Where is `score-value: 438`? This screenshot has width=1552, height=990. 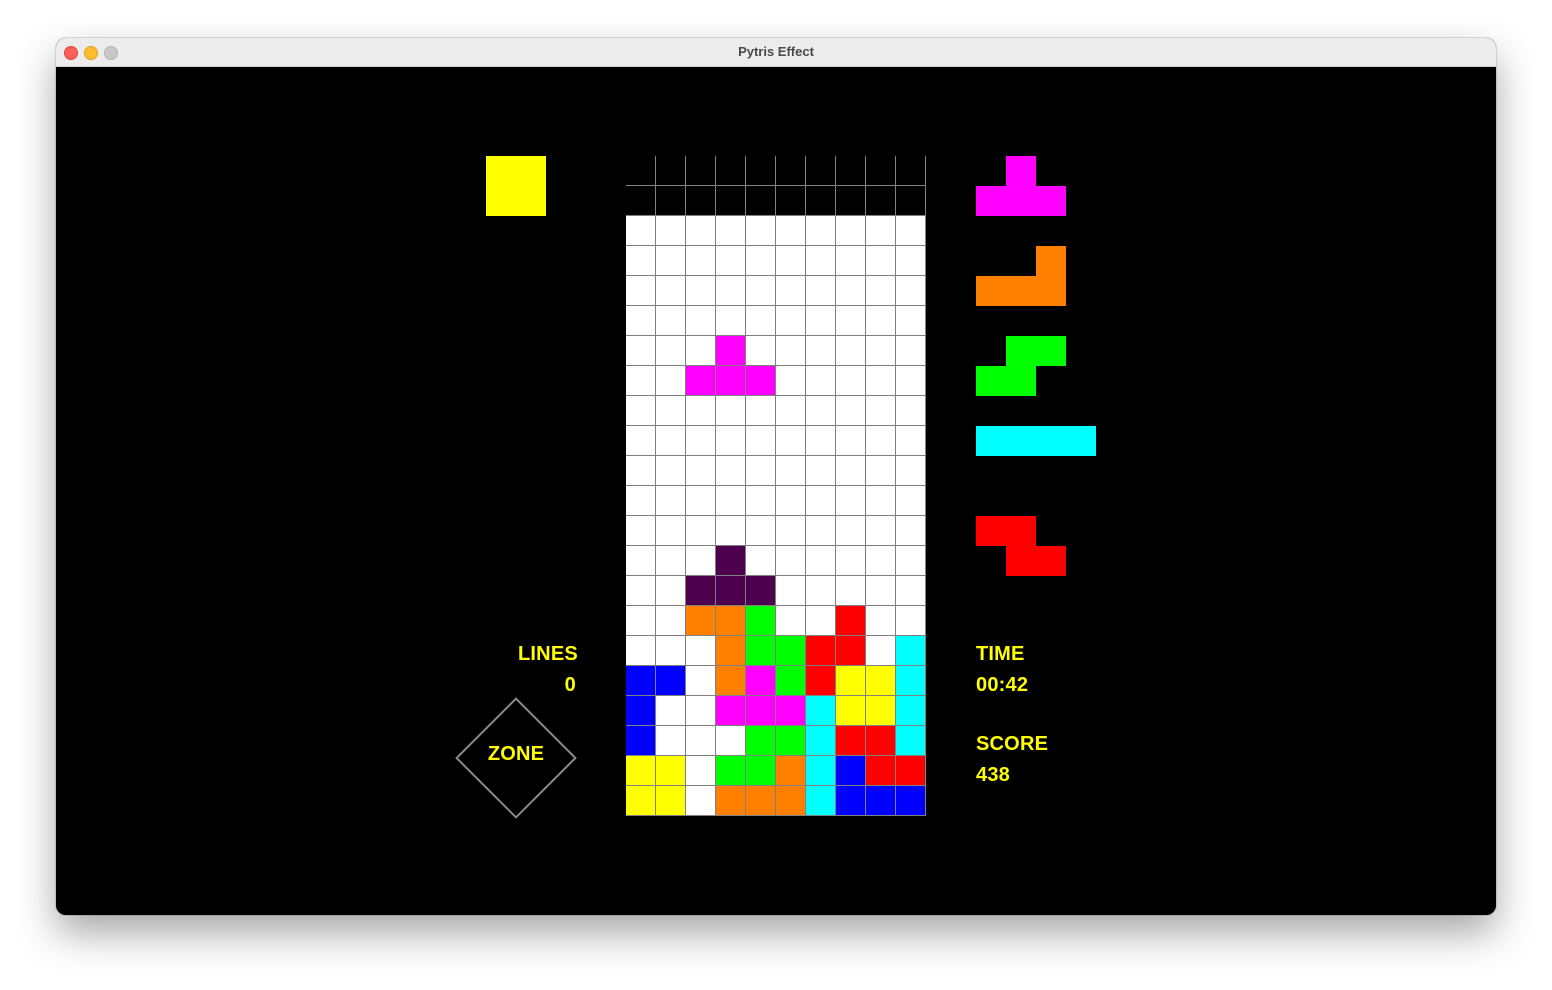 score-value: 438 is located at coordinates (993, 775).